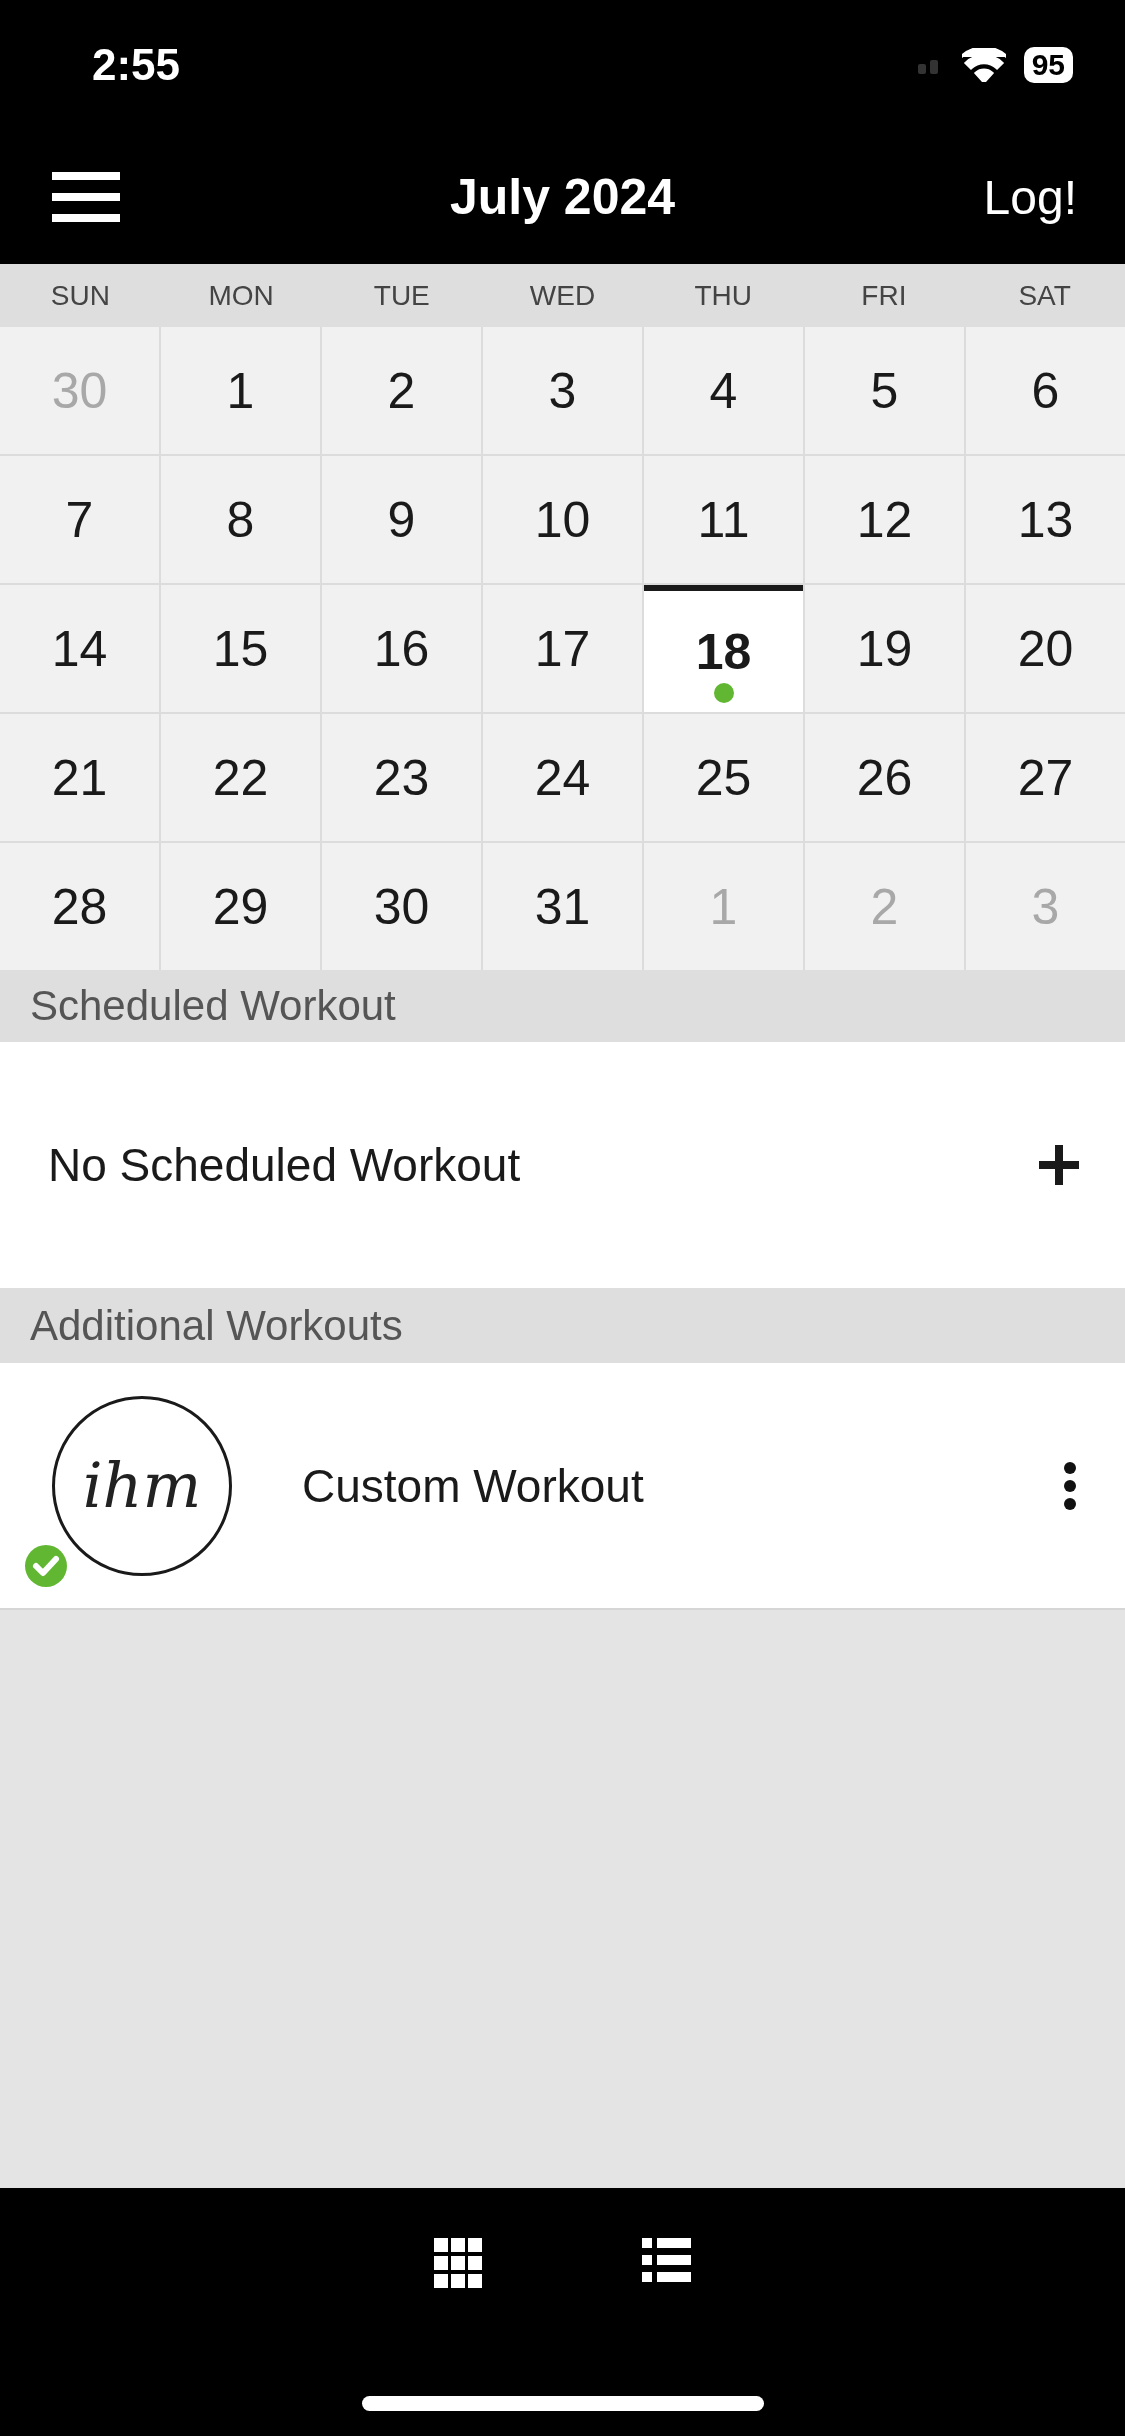  I want to click on calendar-day: 26, so click(884, 777).